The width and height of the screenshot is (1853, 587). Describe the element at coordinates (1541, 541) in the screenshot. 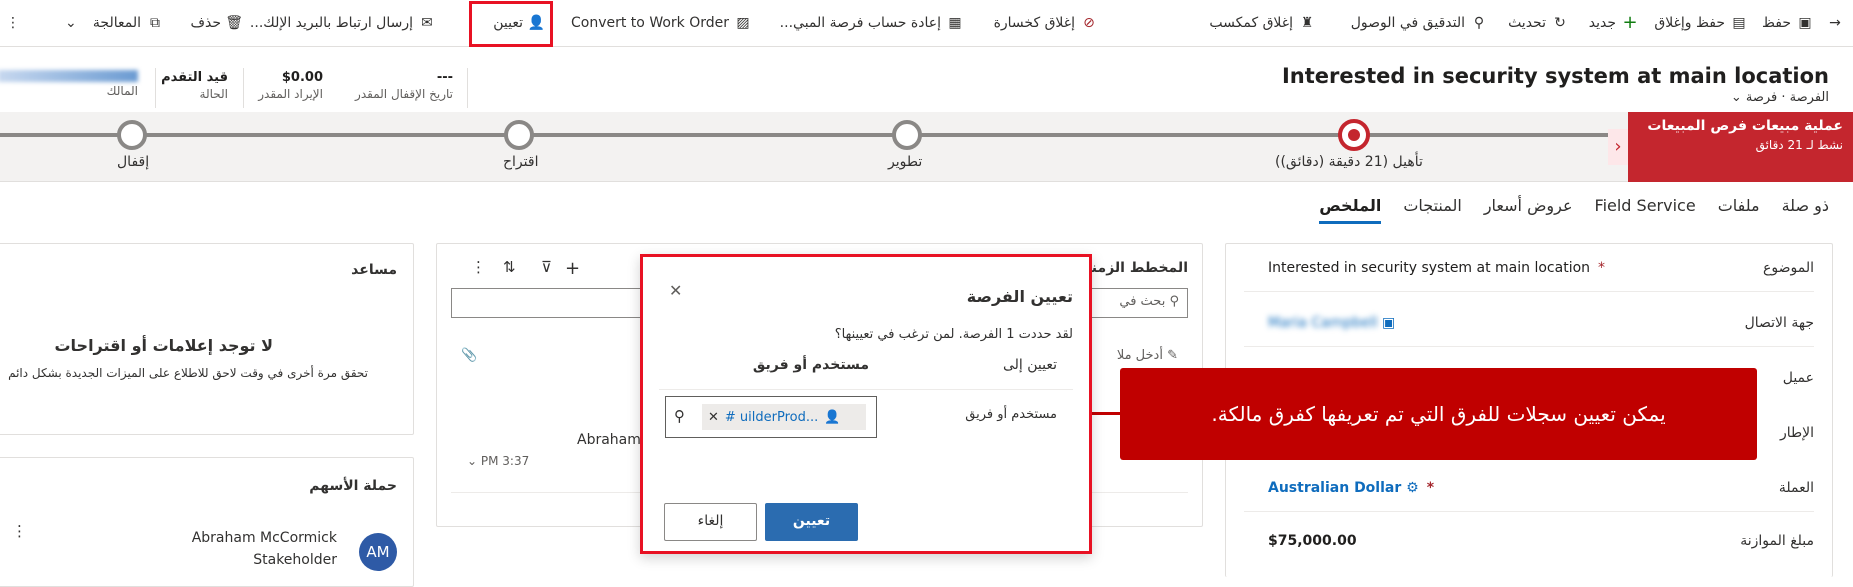

I see `budget-row: مبلغ الموازنة $75,000.00` at that location.